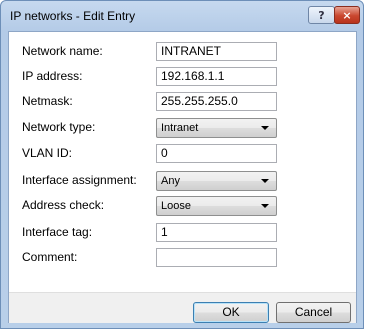 This screenshot has width=366, height=331. I want to click on interface-assignment-value: Any, so click(170, 181).